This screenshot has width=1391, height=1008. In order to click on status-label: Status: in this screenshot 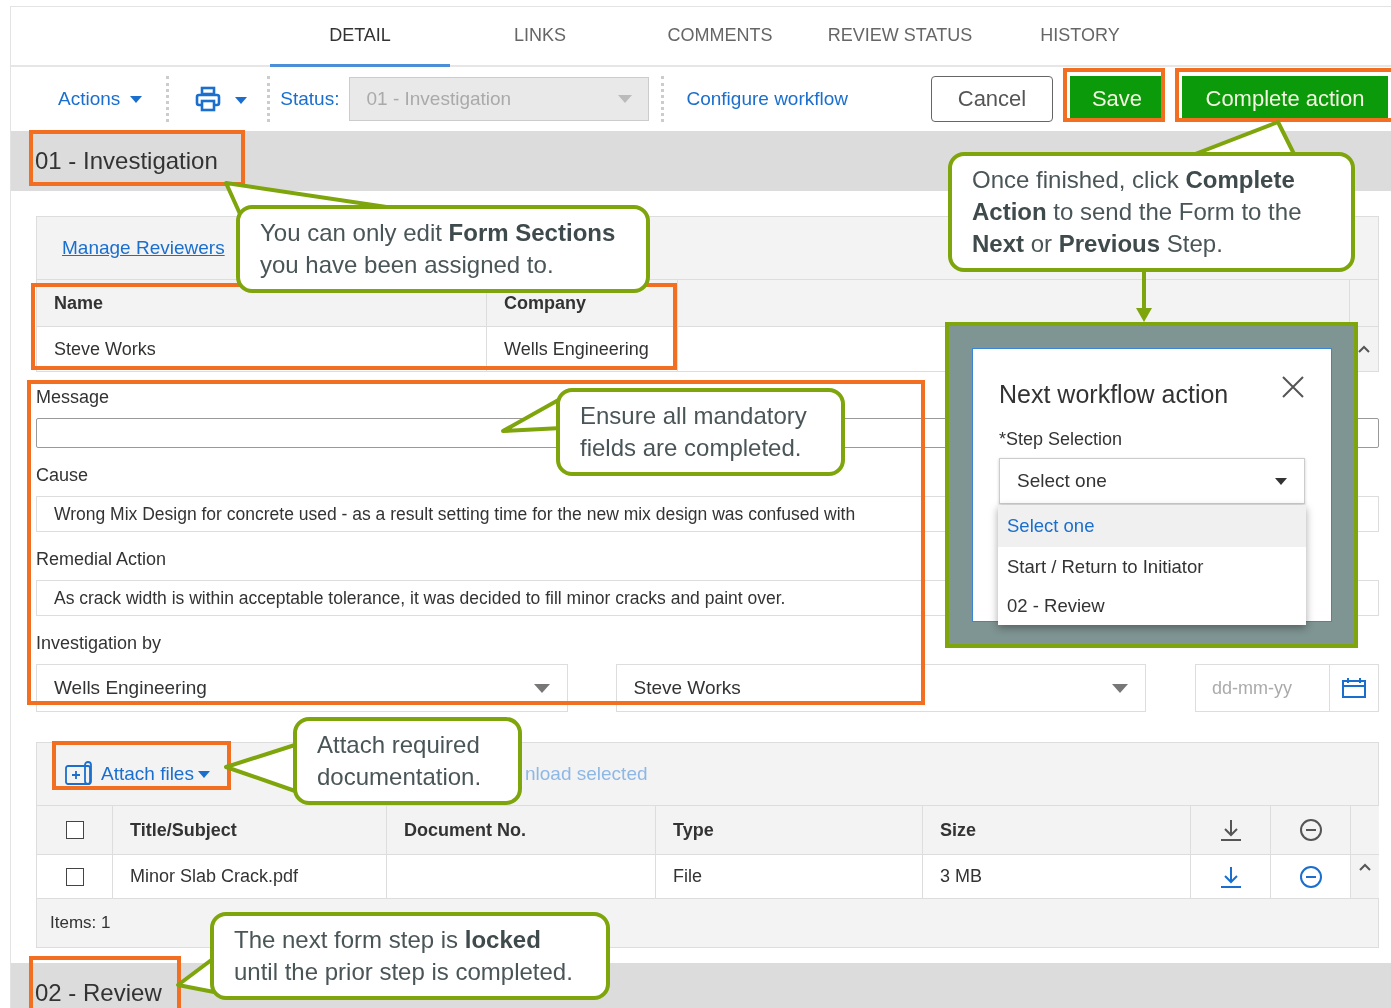, I will do `click(310, 99)`.